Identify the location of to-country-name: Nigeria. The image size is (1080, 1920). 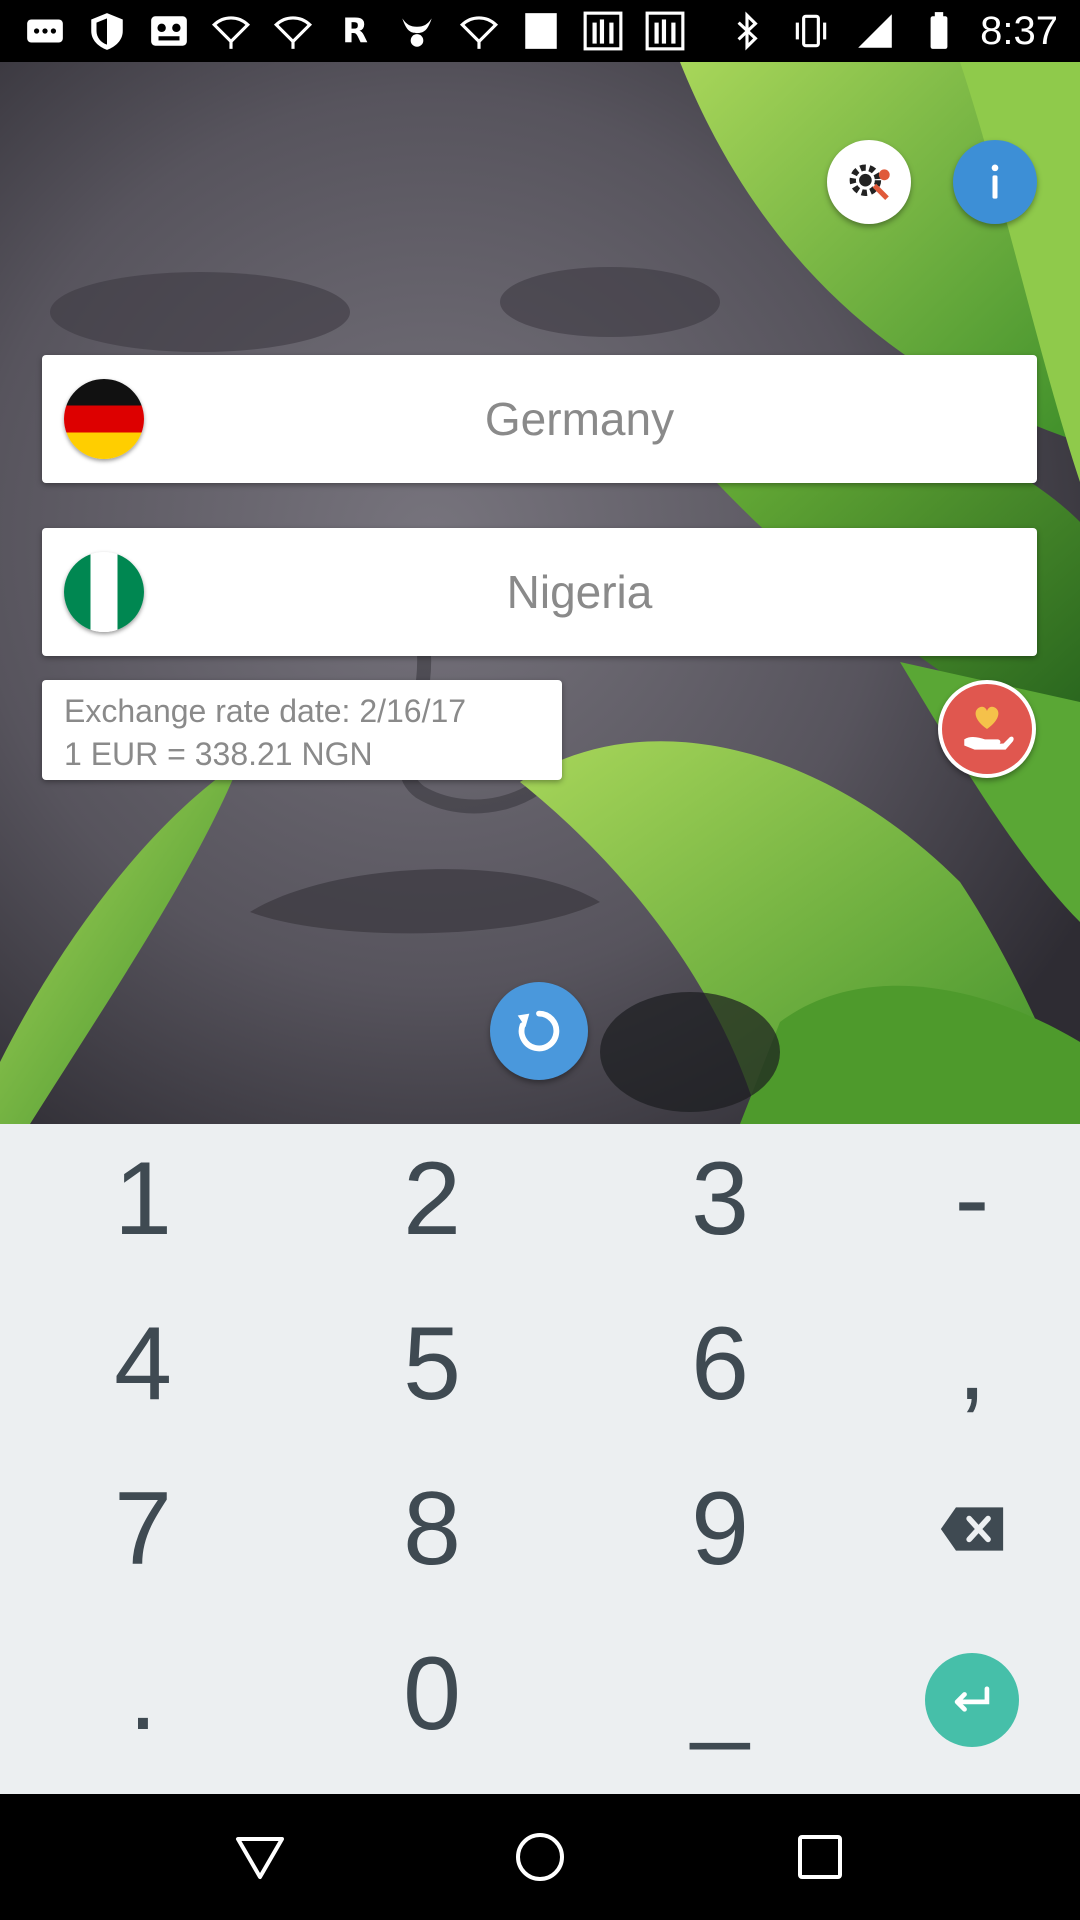
(579, 592).